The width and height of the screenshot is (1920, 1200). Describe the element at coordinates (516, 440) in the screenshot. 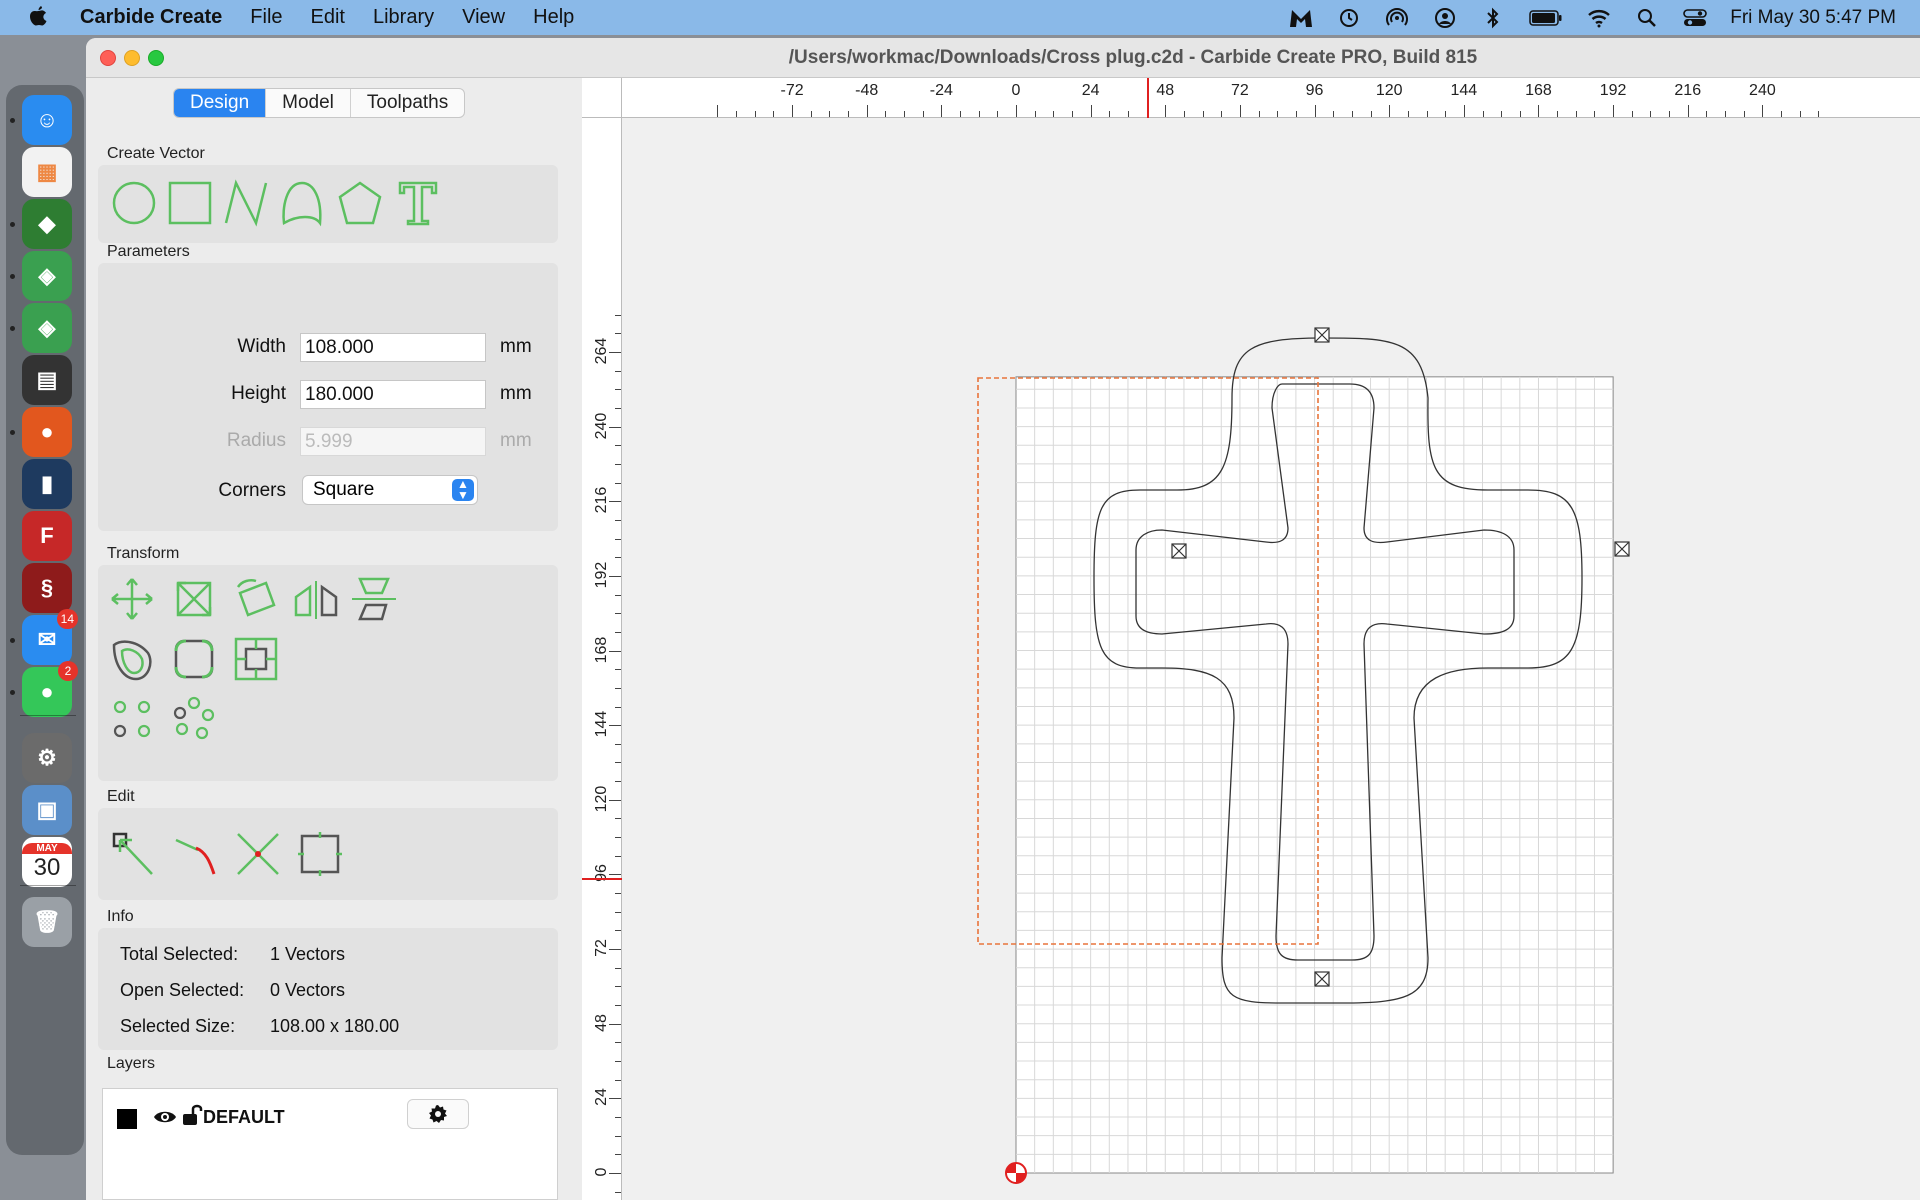

I see `radius-unit: mm` at that location.